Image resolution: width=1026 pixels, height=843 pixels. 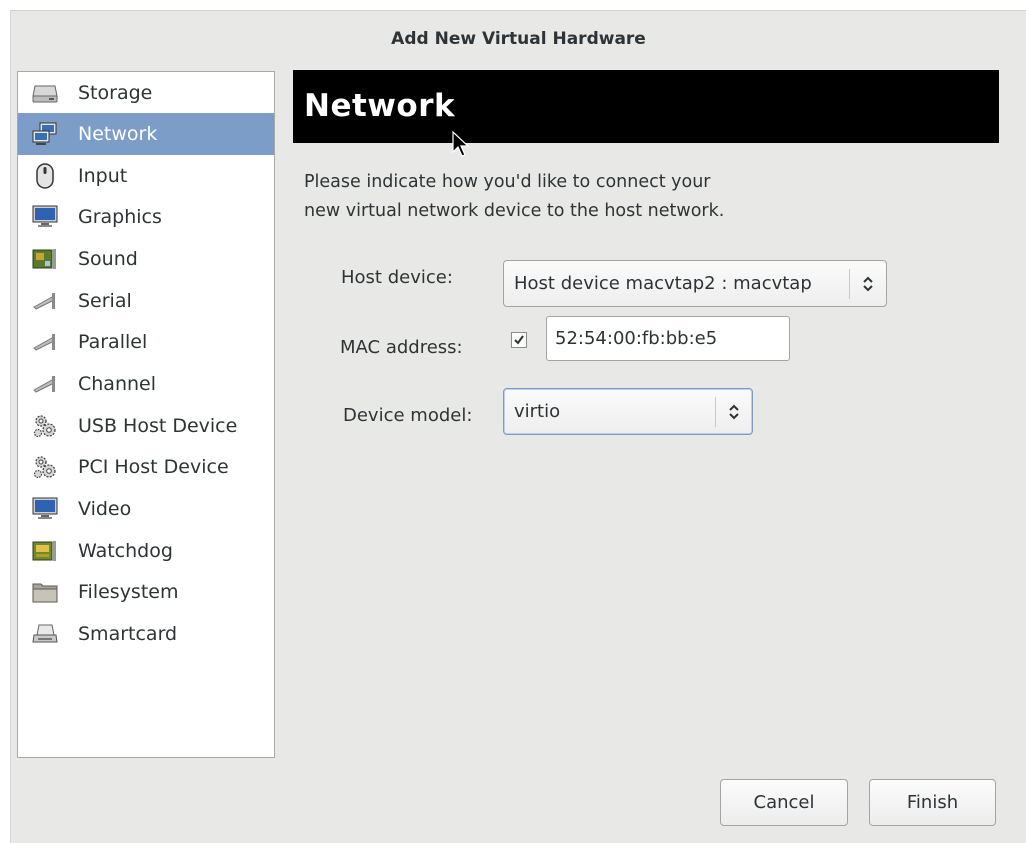 What do you see at coordinates (45, 217) in the screenshot?
I see `monitor-icon` at bounding box center [45, 217].